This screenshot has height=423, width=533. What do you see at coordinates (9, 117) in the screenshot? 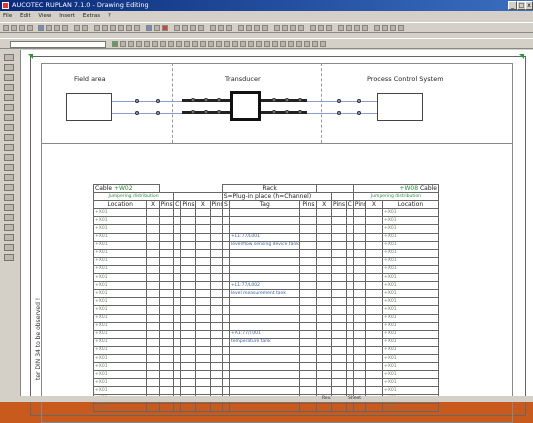
I see `draw-poly-icon` at bounding box center [9, 117].